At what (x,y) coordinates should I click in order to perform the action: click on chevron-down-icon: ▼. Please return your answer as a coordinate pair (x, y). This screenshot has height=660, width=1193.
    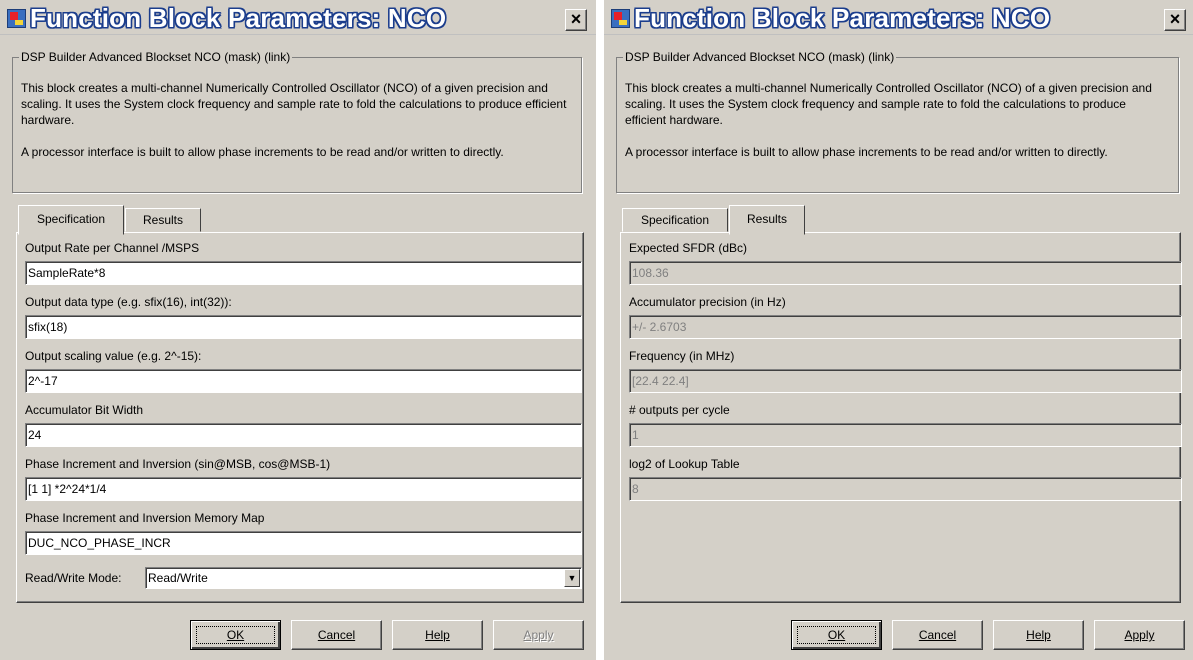
    Looking at the image, I should click on (572, 578).